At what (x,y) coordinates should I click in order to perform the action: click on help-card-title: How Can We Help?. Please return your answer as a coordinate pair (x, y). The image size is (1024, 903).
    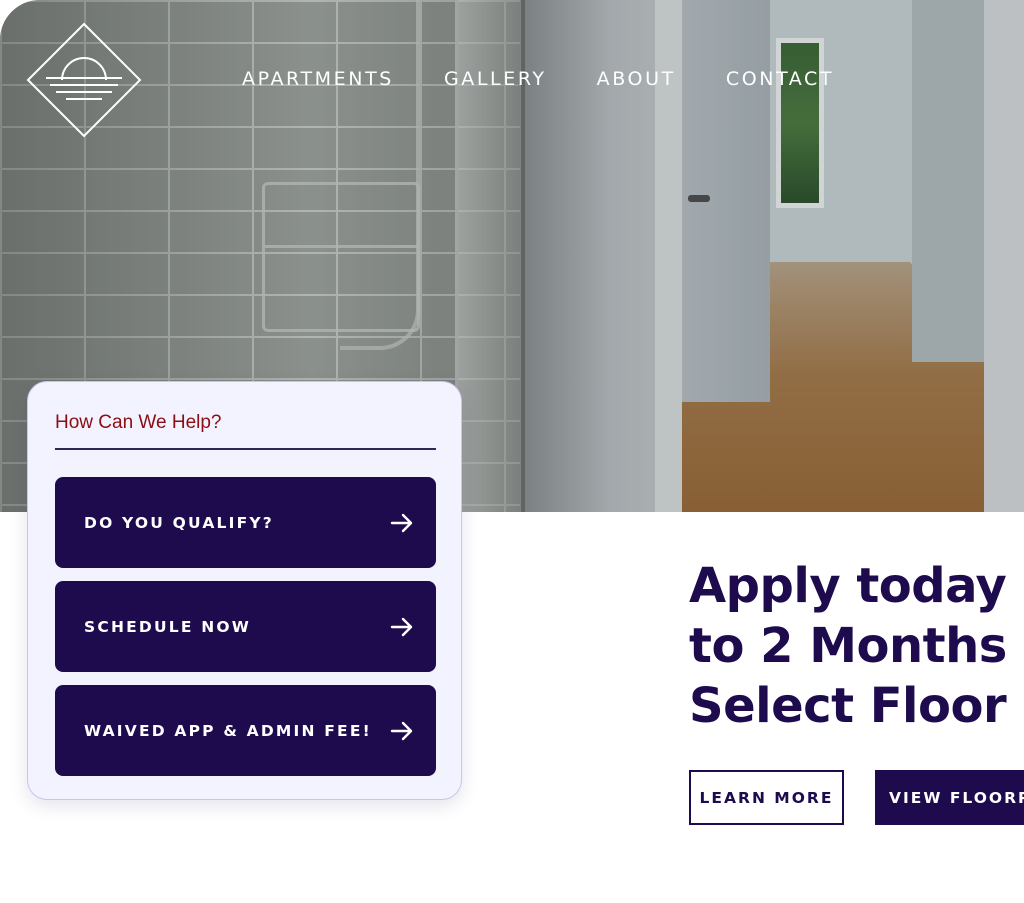
    Looking at the image, I should click on (138, 422).